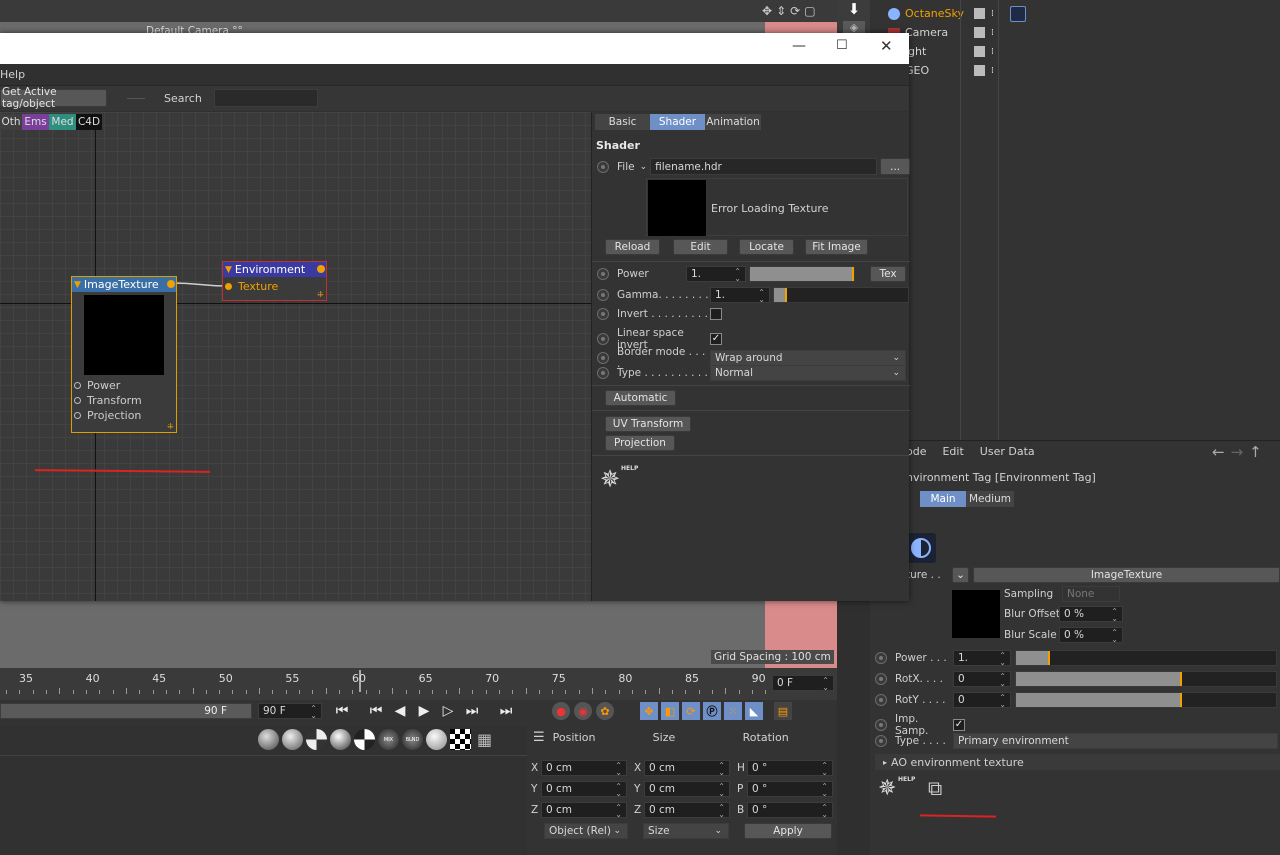  What do you see at coordinates (888, 274) in the screenshot?
I see `tex-button: Tex` at bounding box center [888, 274].